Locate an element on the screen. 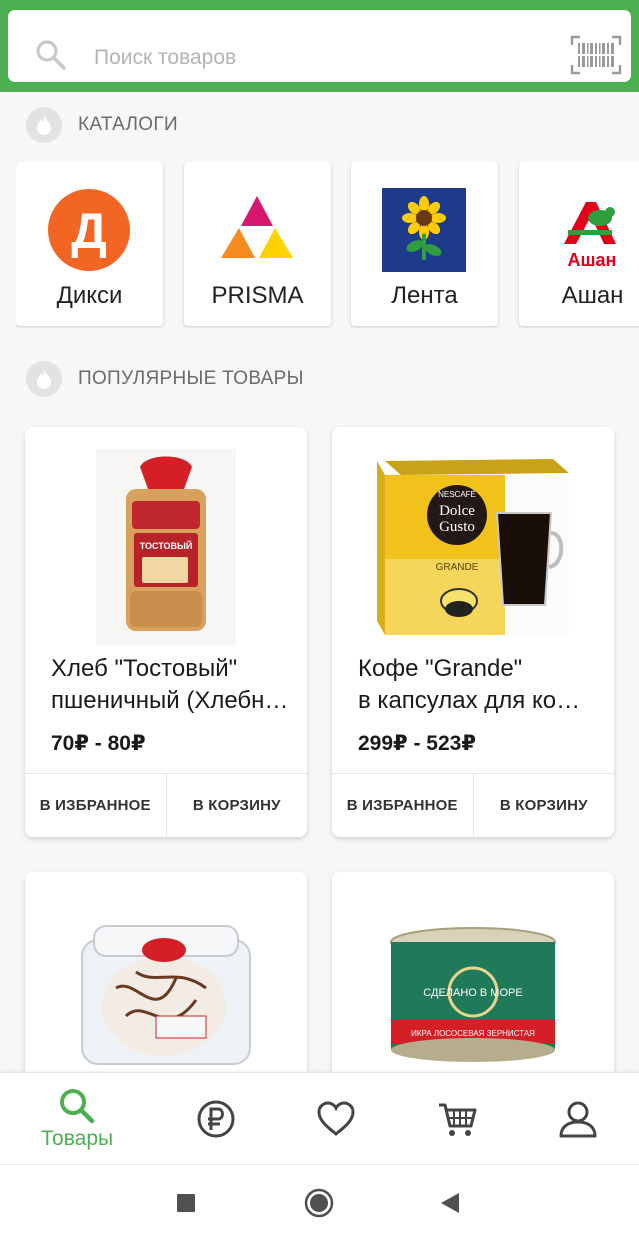 The width and height of the screenshot is (639, 1239). catalogs-header: КАТАЛОГИ is located at coordinates (102, 125).